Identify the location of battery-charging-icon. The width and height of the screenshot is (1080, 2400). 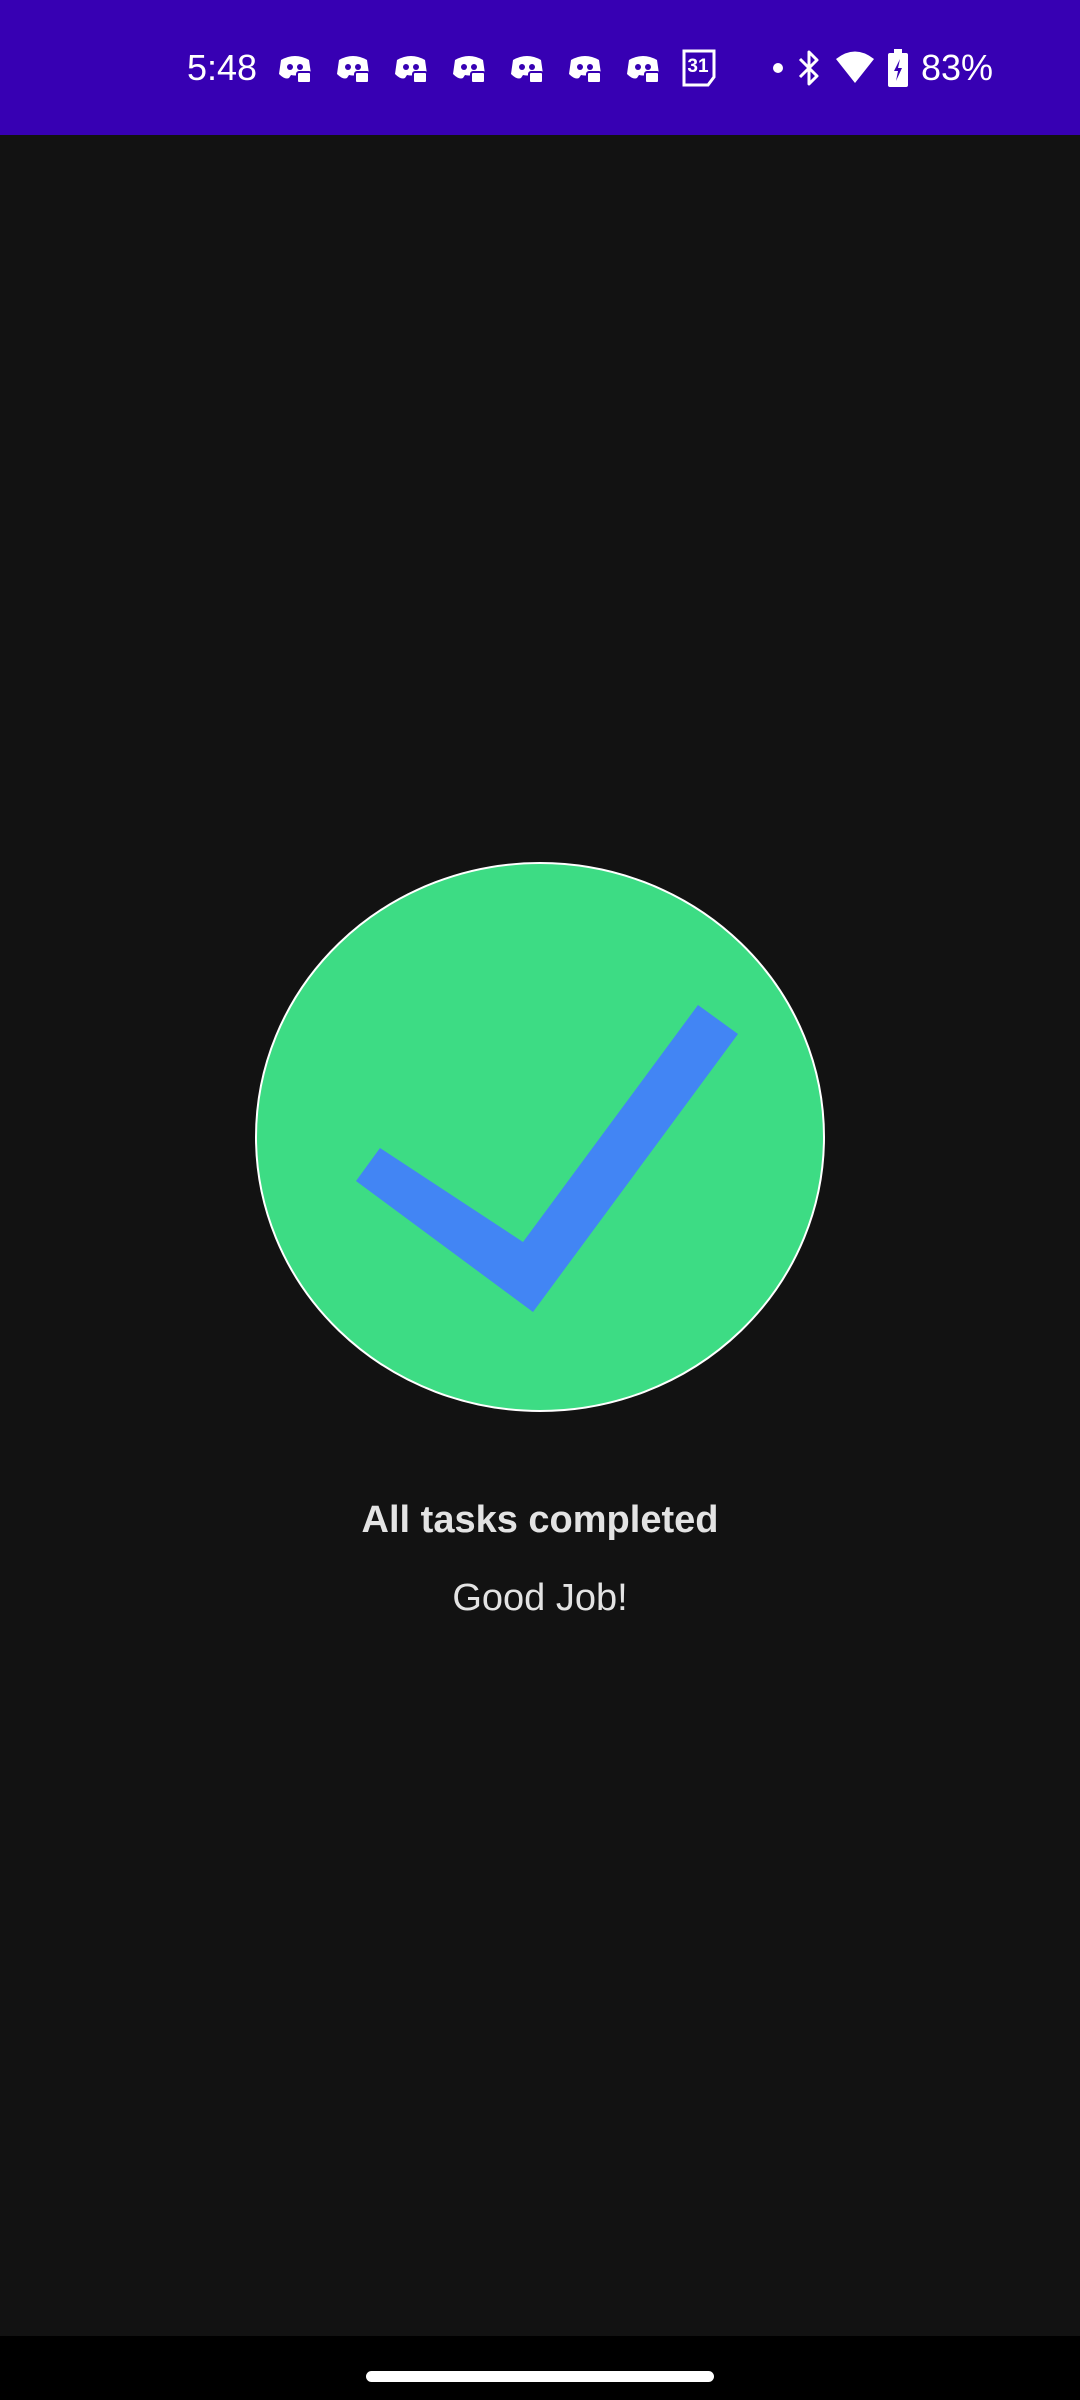
(898, 68).